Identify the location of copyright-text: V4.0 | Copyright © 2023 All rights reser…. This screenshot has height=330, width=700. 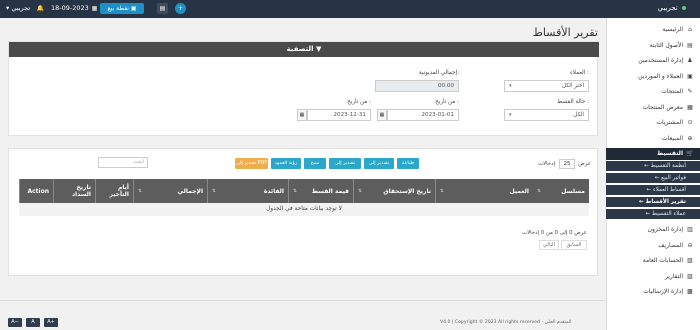
(506, 322).